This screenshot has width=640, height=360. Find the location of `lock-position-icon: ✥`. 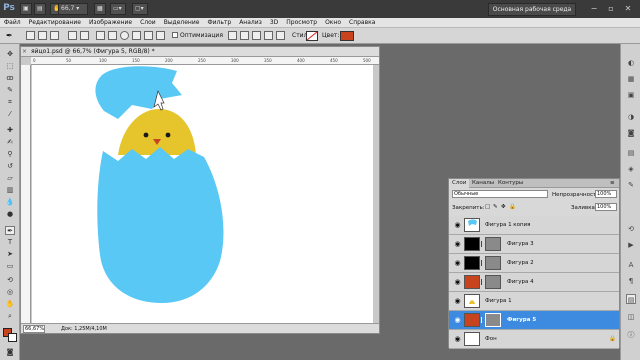

lock-position-icon: ✥ is located at coordinates (503, 207).